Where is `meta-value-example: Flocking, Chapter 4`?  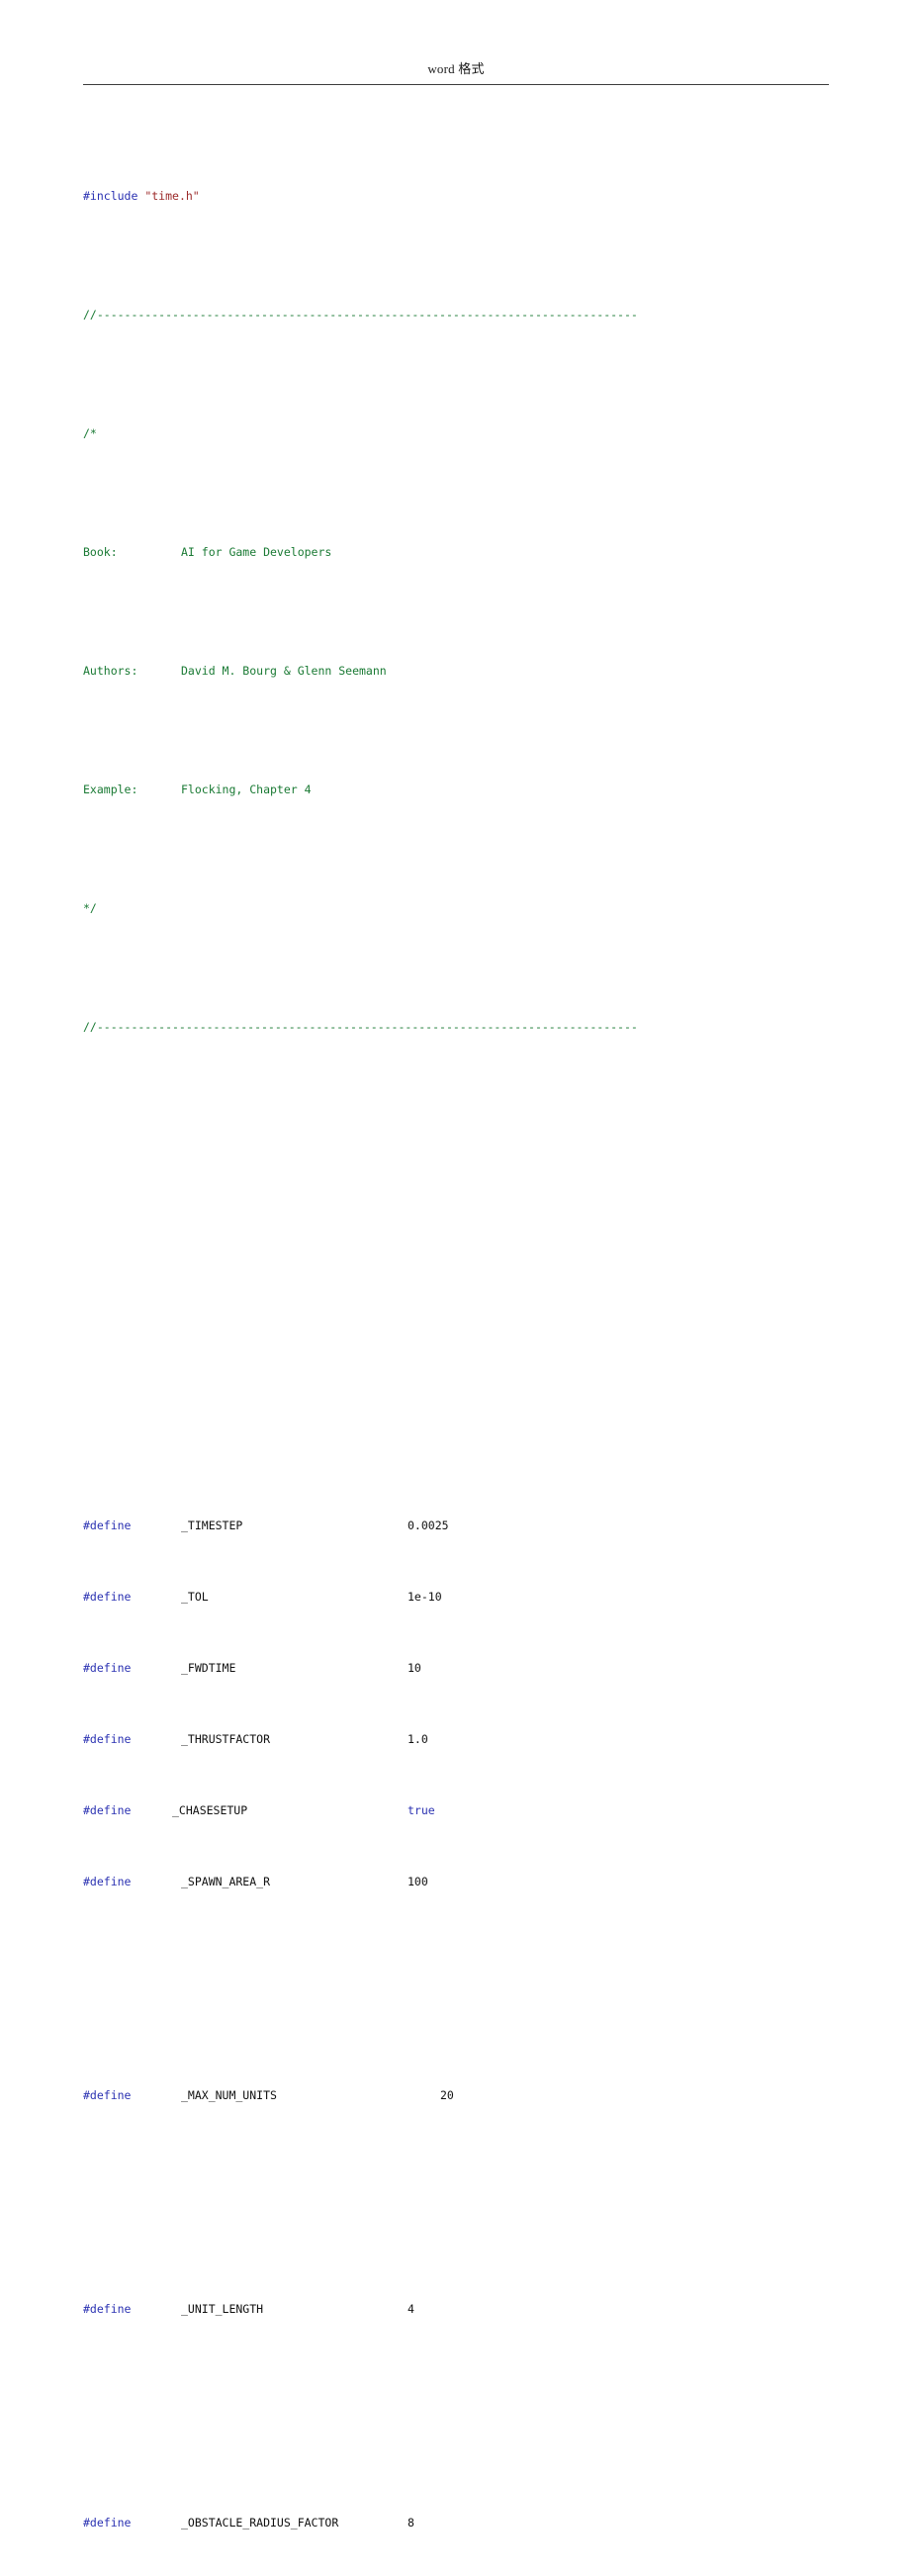 meta-value-example: Flocking, Chapter 4 is located at coordinates (246, 789).